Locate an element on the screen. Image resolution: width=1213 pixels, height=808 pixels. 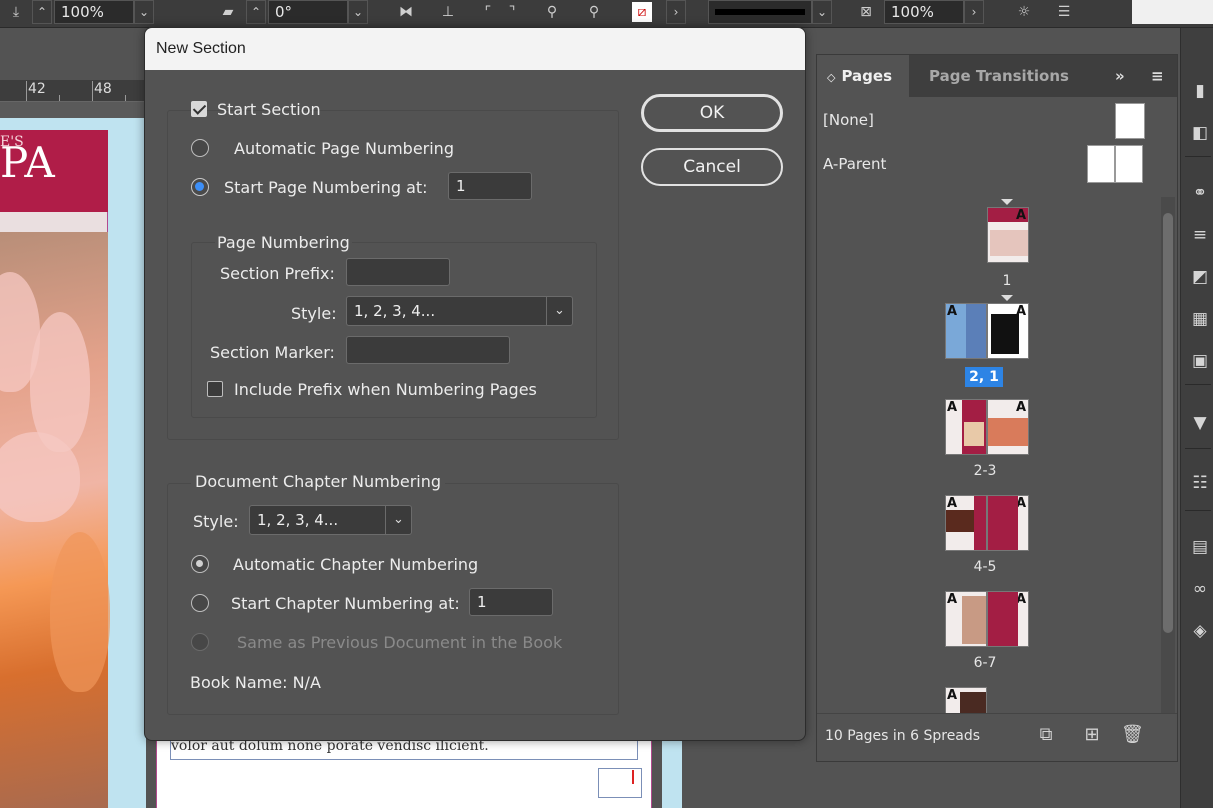
spread-label: 6-7 is located at coordinates (985, 663).